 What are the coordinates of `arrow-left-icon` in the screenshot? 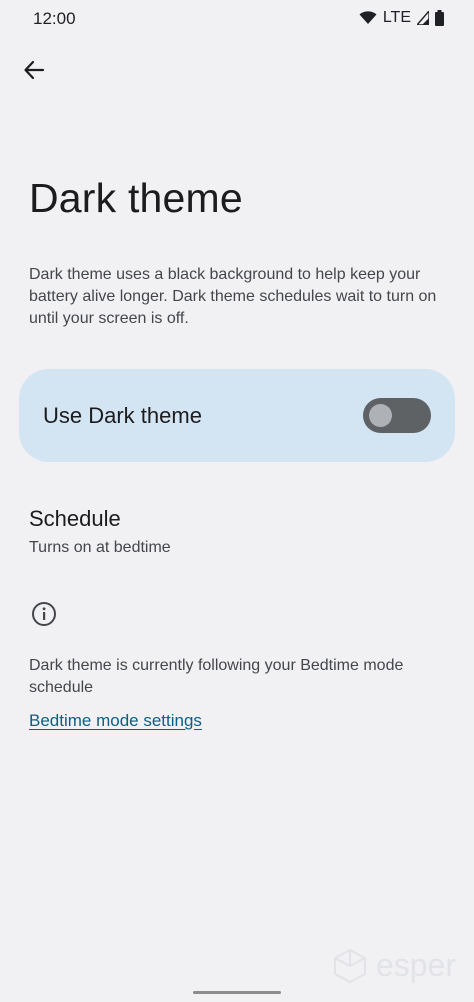 It's located at (34, 70).